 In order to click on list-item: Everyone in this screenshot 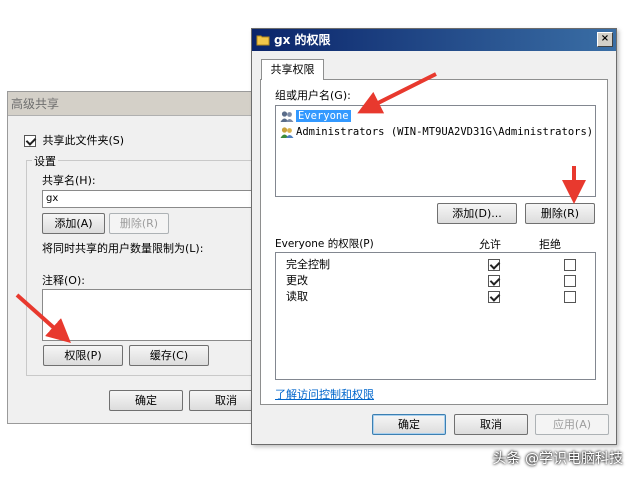, I will do `click(435, 116)`.